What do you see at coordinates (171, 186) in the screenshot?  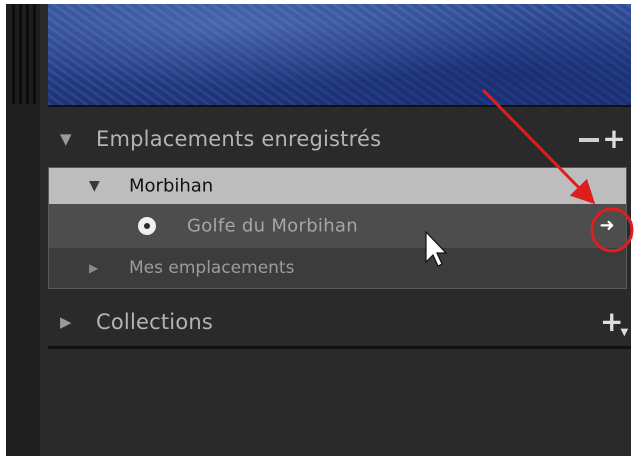 I see `folder-label: Morbihan` at bounding box center [171, 186].